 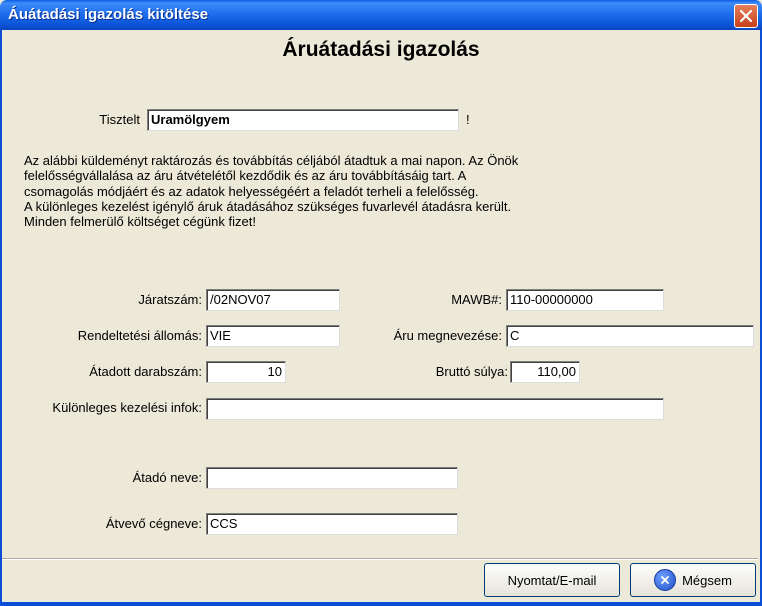 What do you see at coordinates (139, 335) in the screenshot?
I see `rendeltetes-label: Rendeltetési állomás:` at bounding box center [139, 335].